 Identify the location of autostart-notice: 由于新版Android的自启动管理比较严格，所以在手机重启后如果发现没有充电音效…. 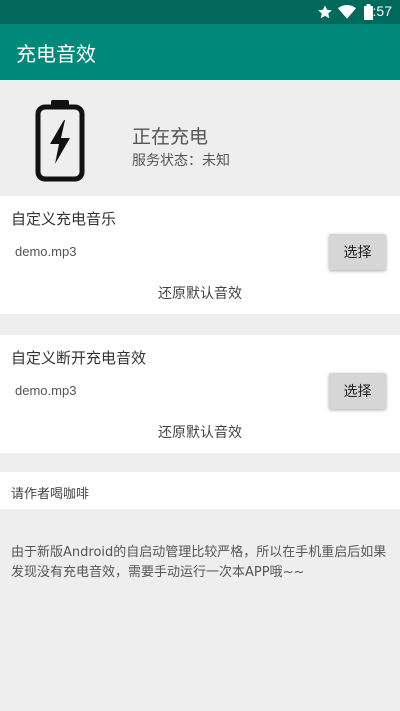
(199, 562).